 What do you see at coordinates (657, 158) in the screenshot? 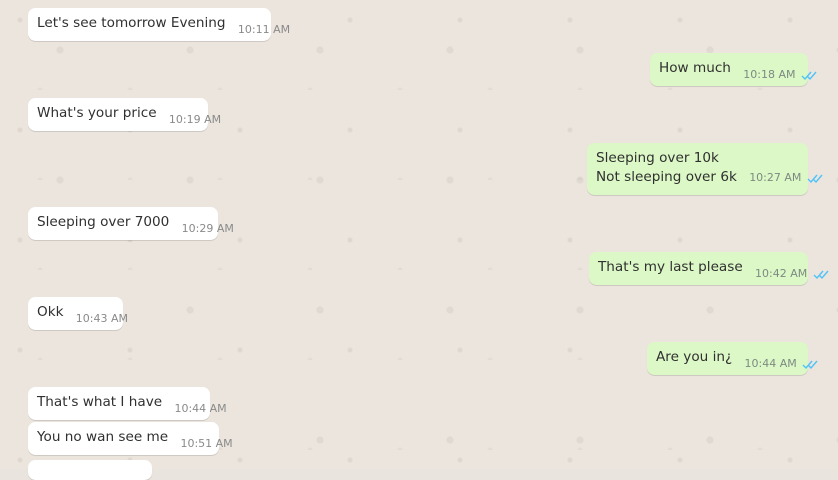
I see `message-text-line: Sleeping over 10k` at bounding box center [657, 158].